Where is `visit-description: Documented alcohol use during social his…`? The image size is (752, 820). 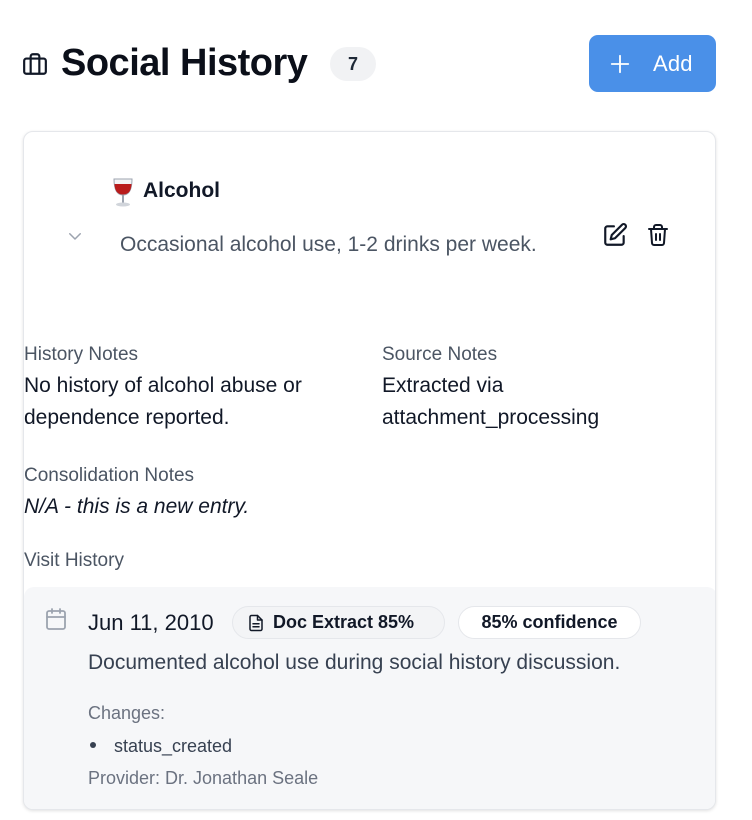
visit-description: Documented alcohol use during social his… is located at coordinates (354, 662).